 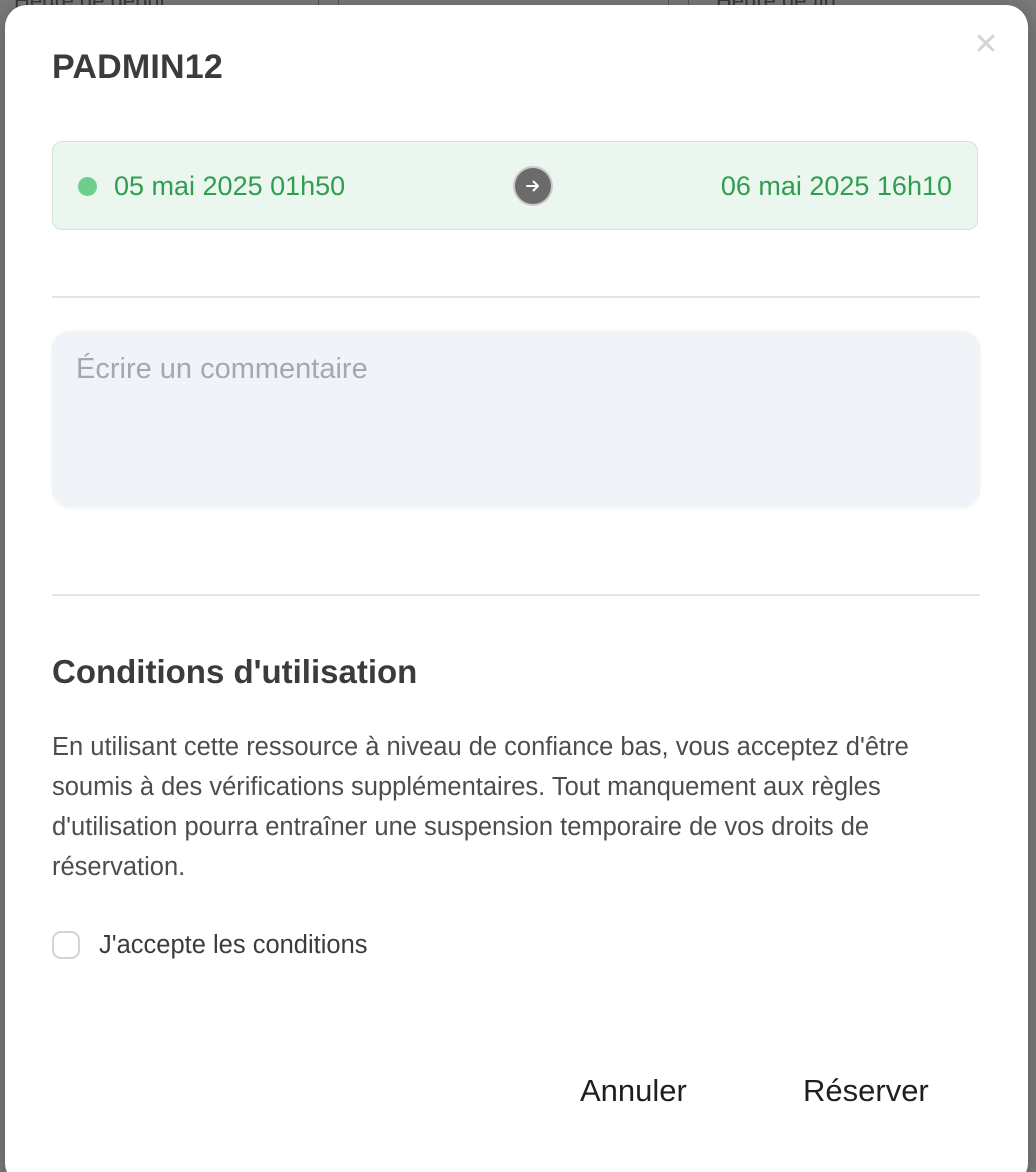 I want to click on start-date: 05 mai 2025 01h50, so click(x=230, y=186).